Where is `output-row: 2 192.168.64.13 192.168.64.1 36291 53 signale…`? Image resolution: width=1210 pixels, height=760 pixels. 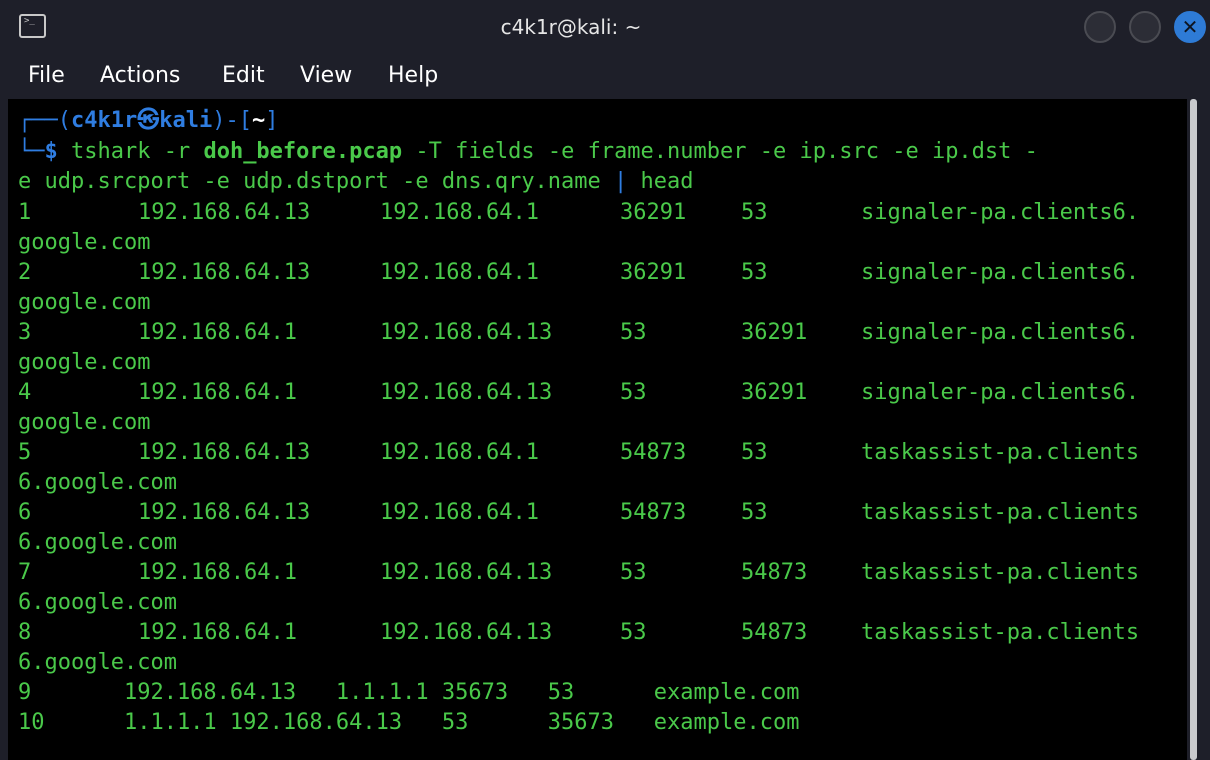 output-row: 2 192.168.64.13 192.168.64.1 36291 53 signale… is located at coordinates (602, 273).